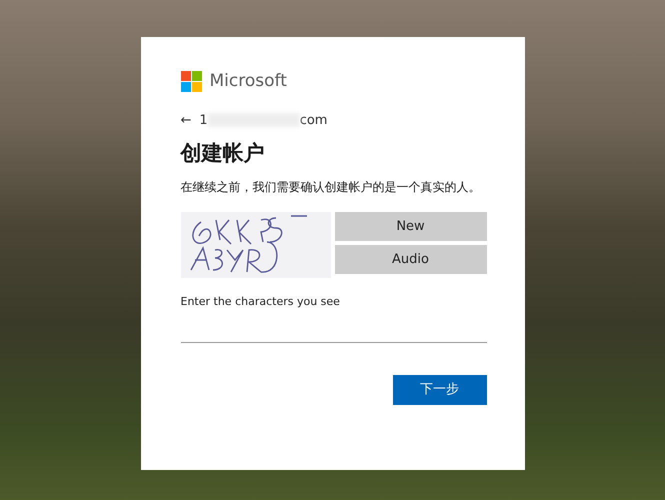 Image resolution: width=665 pixels, height=500 pixels. What do you see at coordinates (314, 121) in the screenshot?
I see `email-text: com` at bounding box center [314, 121].